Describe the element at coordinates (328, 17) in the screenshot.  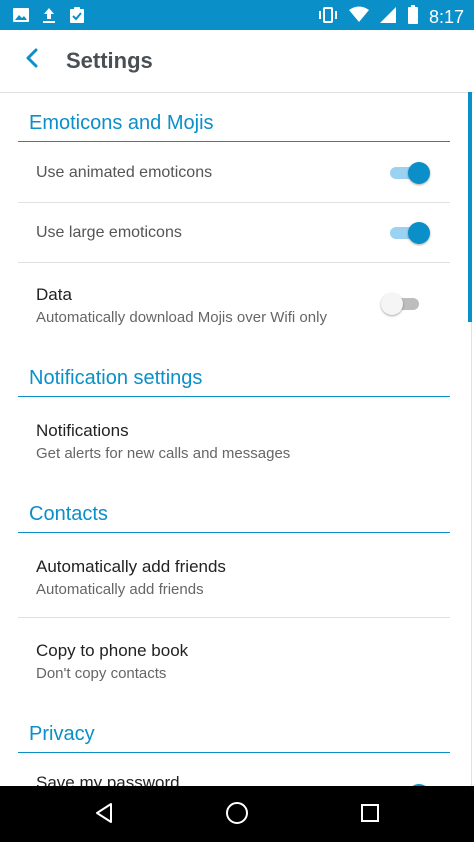
I see `vibrate-icon` at that location.